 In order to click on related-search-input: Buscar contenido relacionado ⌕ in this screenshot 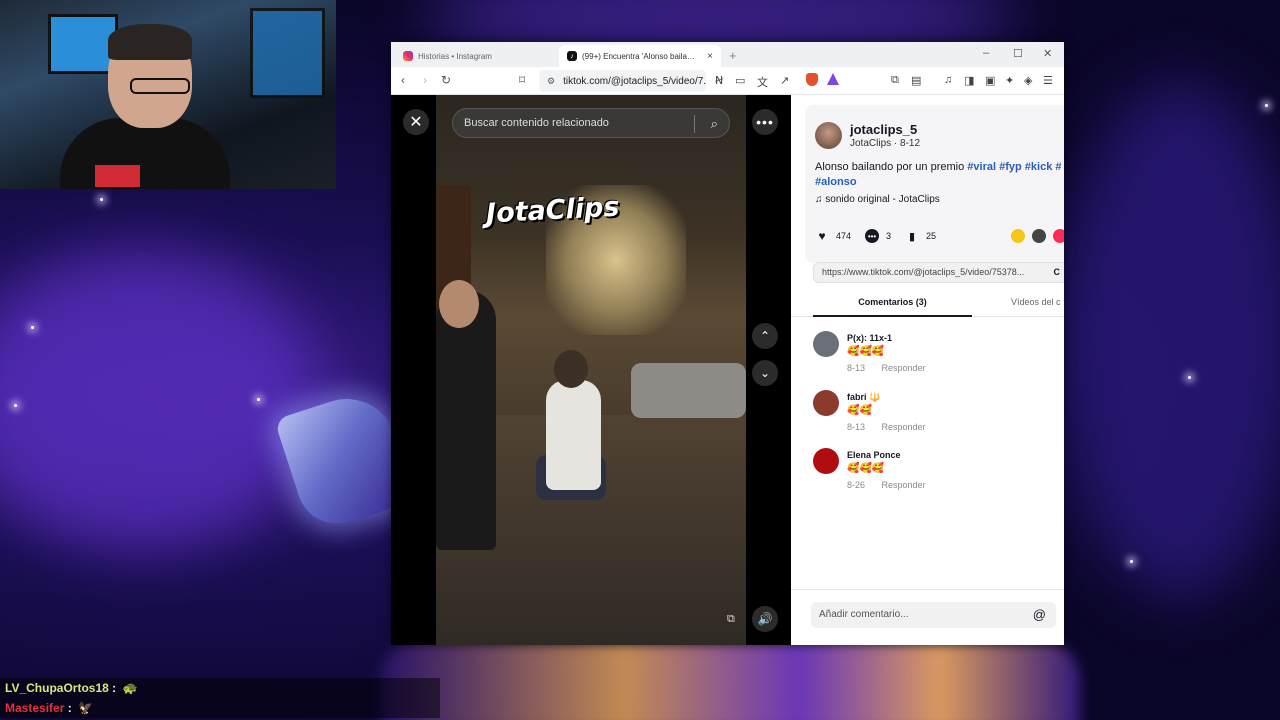, I will do `click(591, 123)`.